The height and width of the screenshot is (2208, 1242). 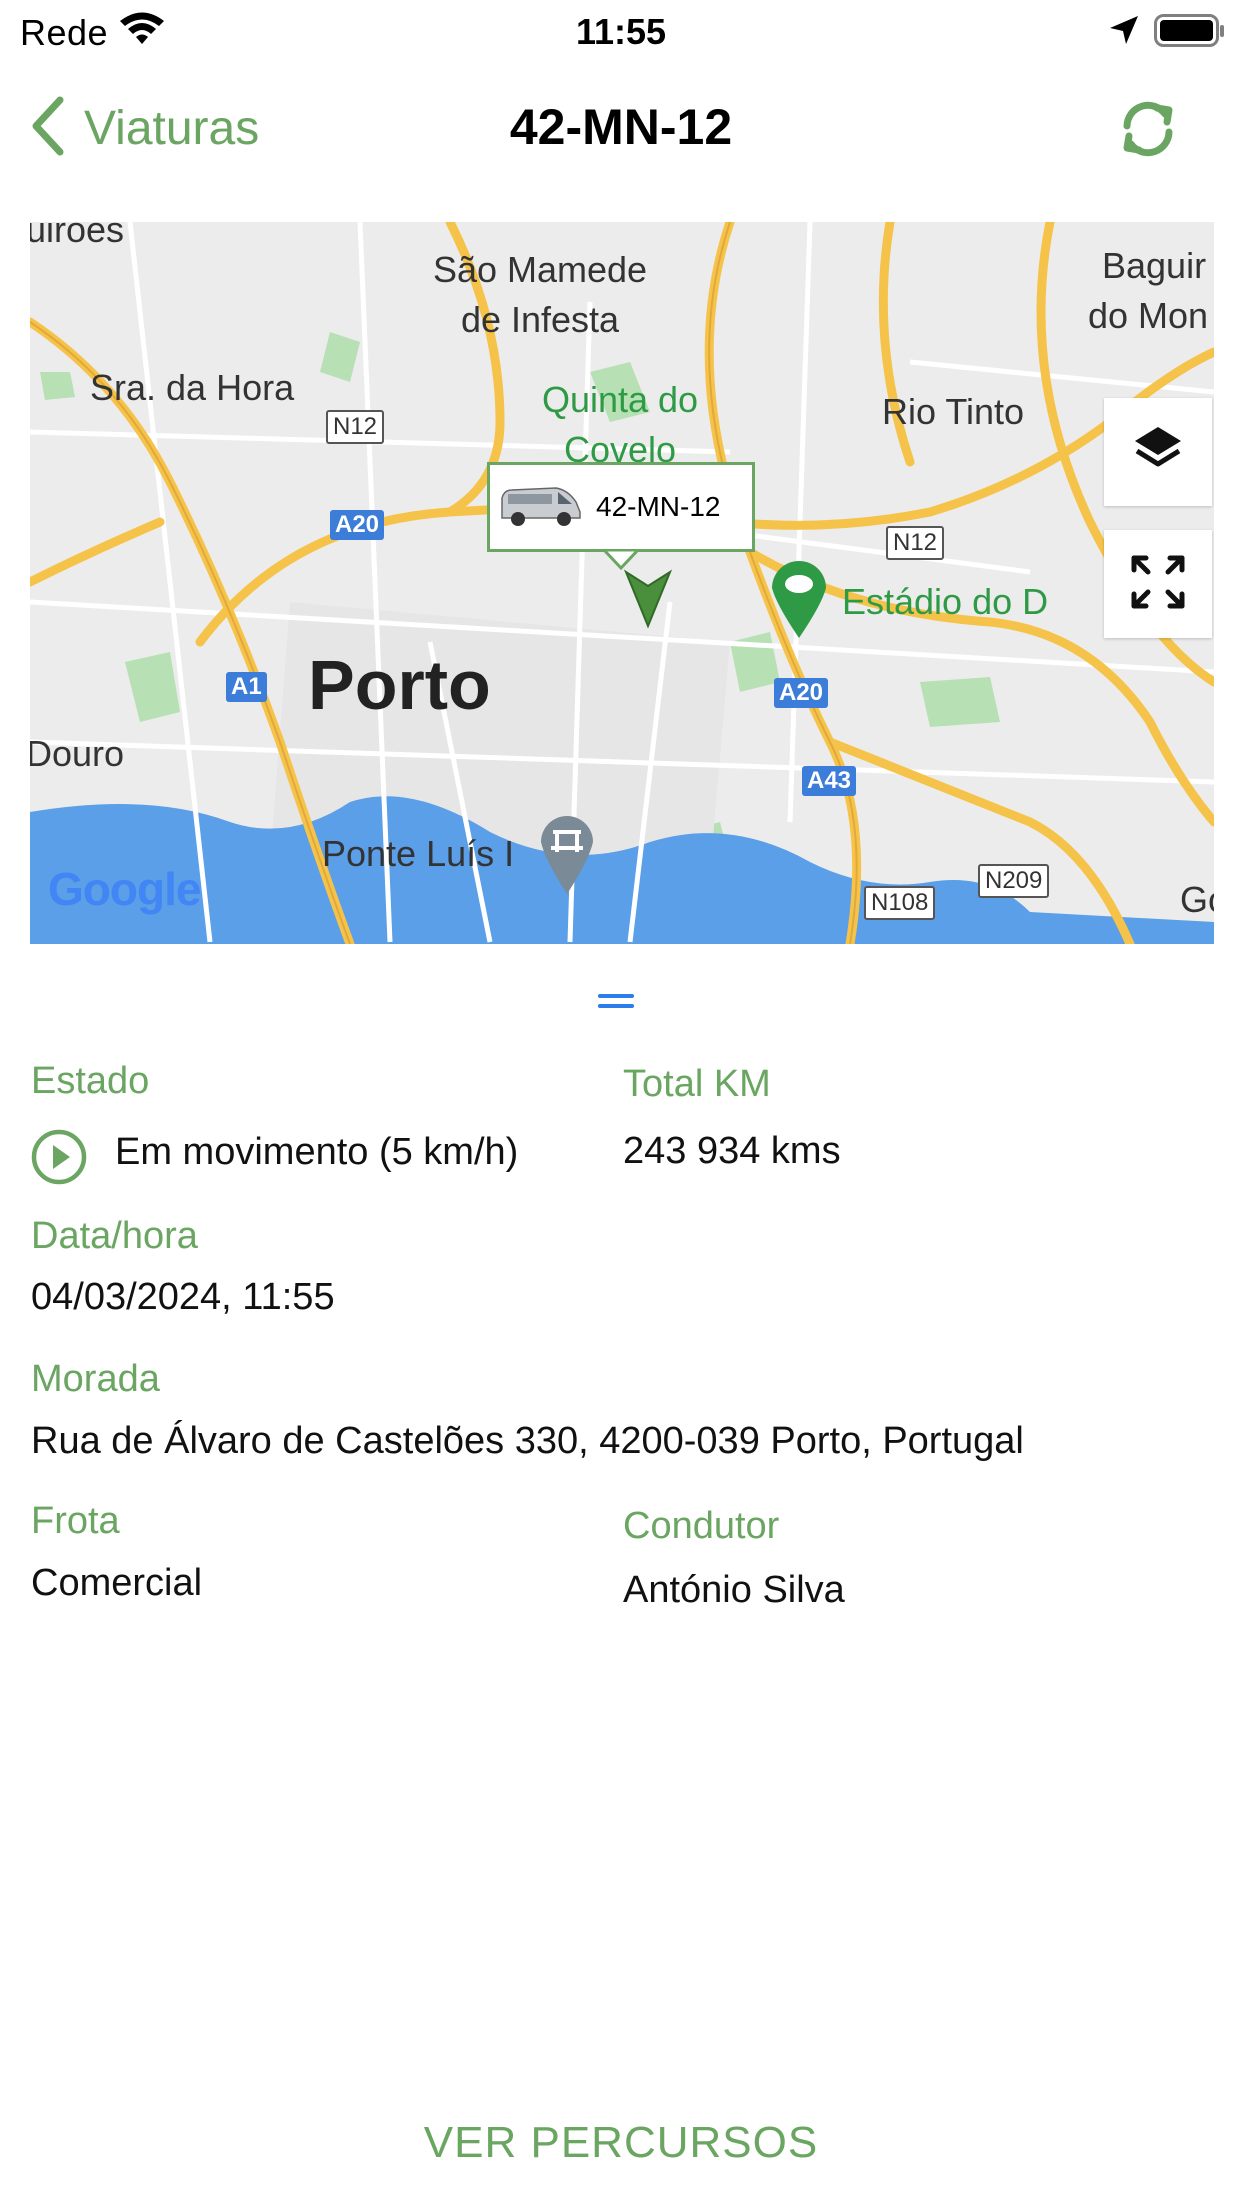 What do you see at coordinates (75, 1521) in the screenshot?
I see `frota-label: Frota` at bounding box center [75, 1521].